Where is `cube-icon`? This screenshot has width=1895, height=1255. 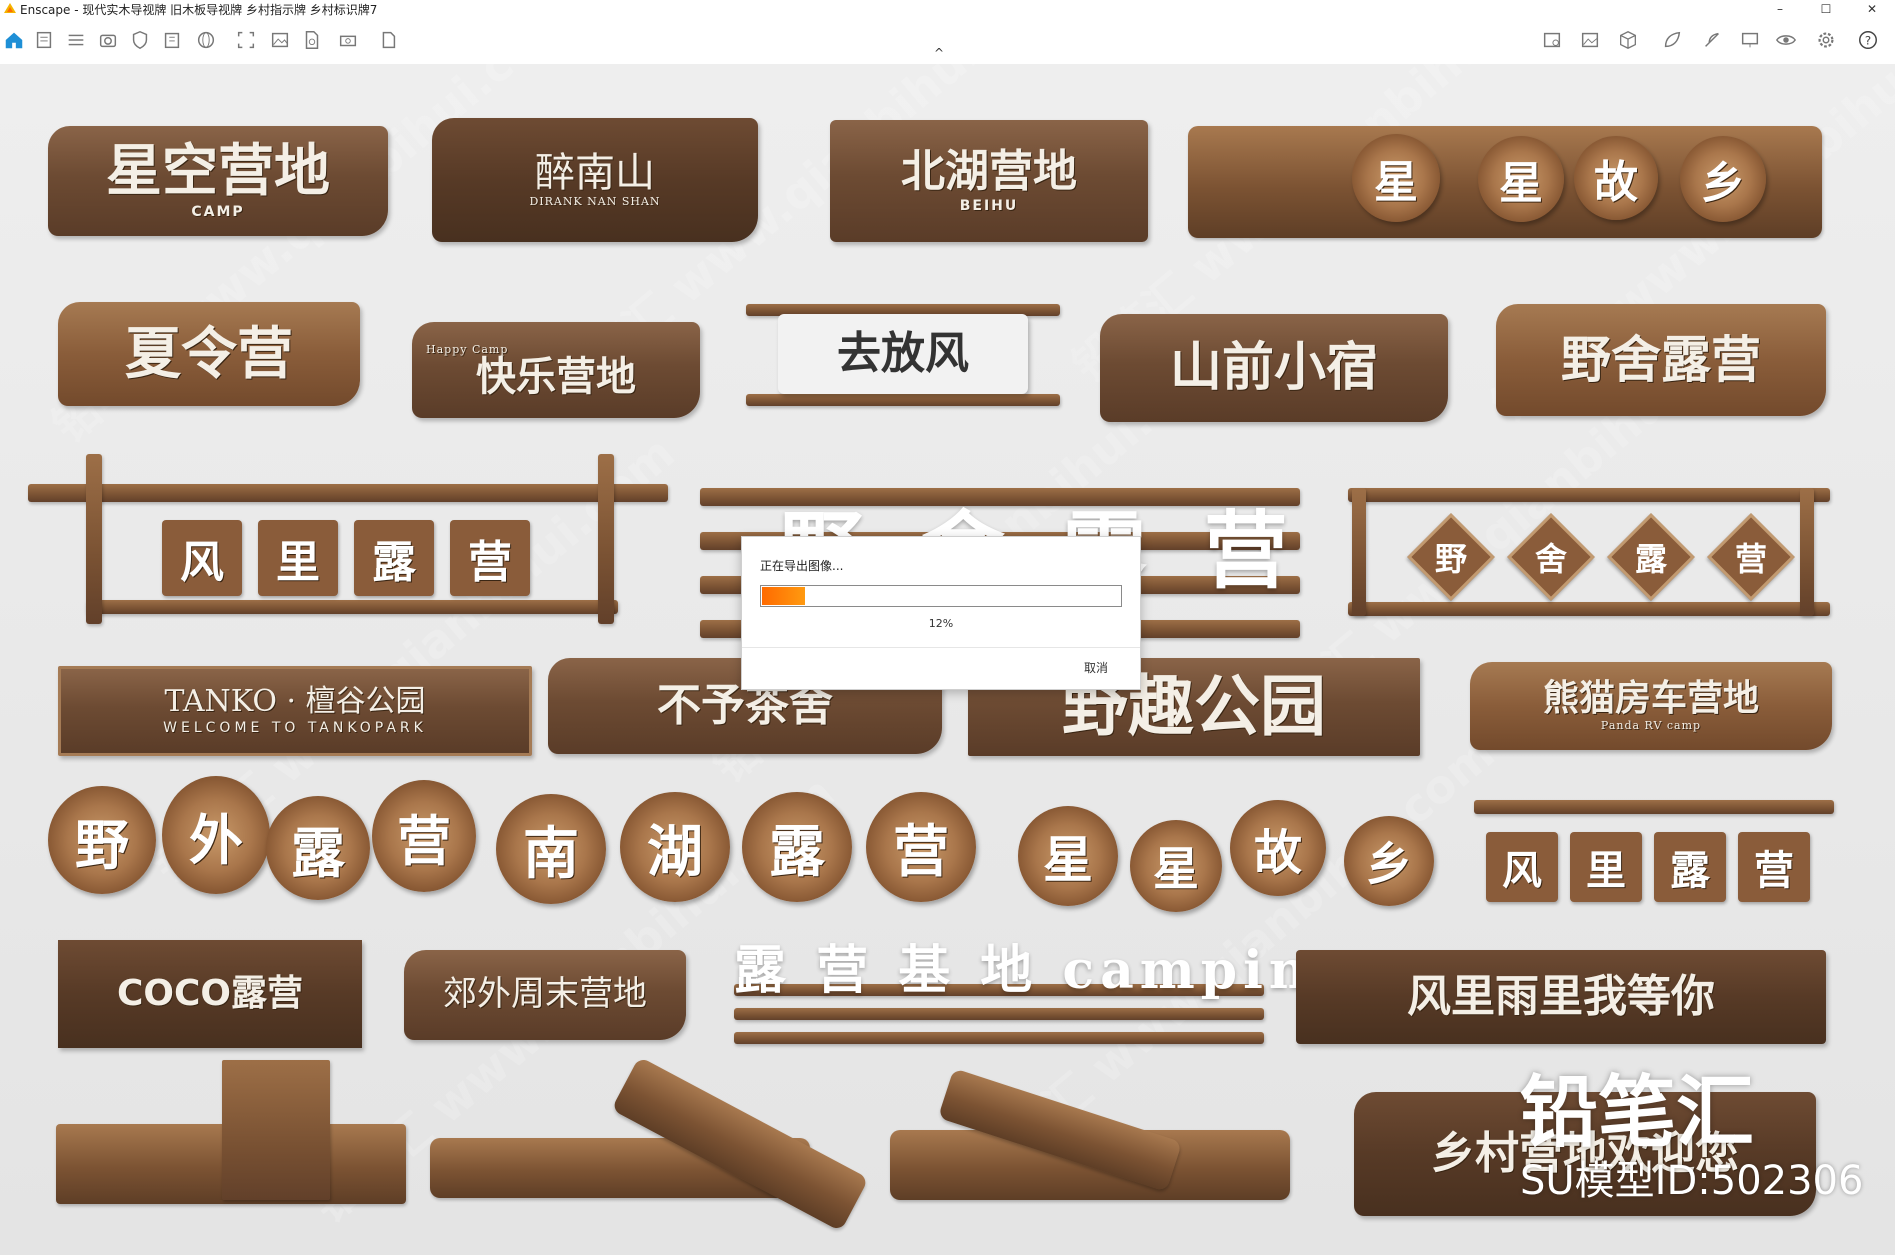 cube-icon is located at coordinates (1628, 40).